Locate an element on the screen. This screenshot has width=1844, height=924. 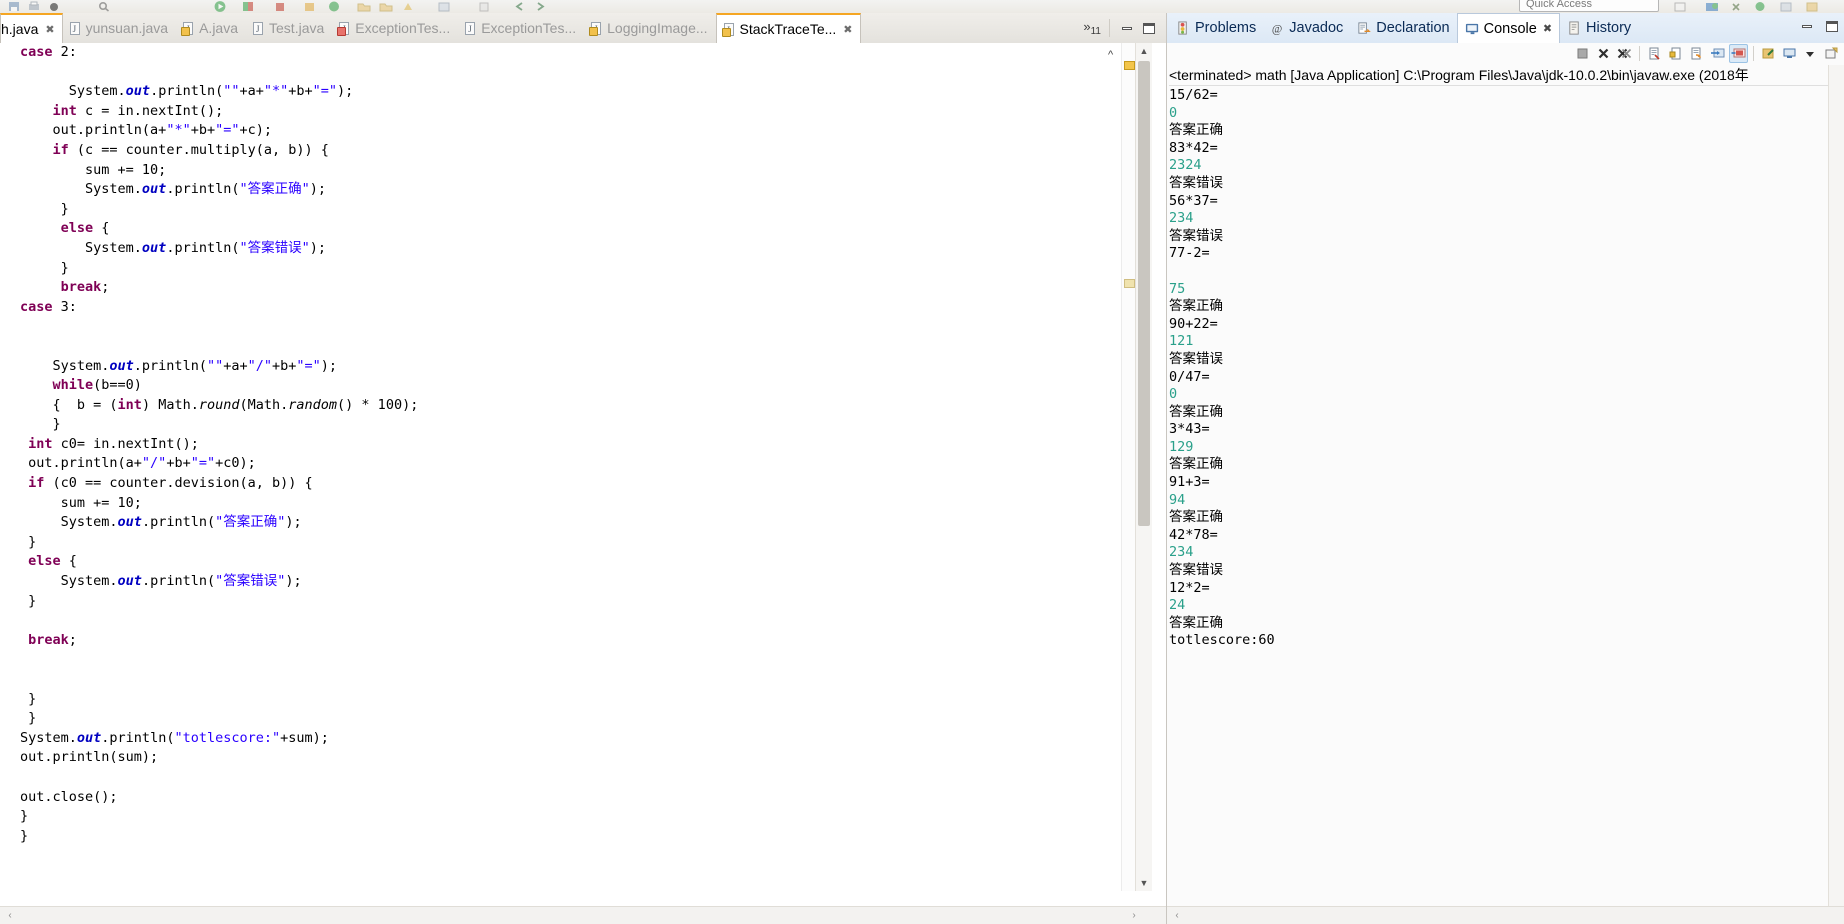
view-tab-label: Javadoc is located at coordinates (1316, 28).